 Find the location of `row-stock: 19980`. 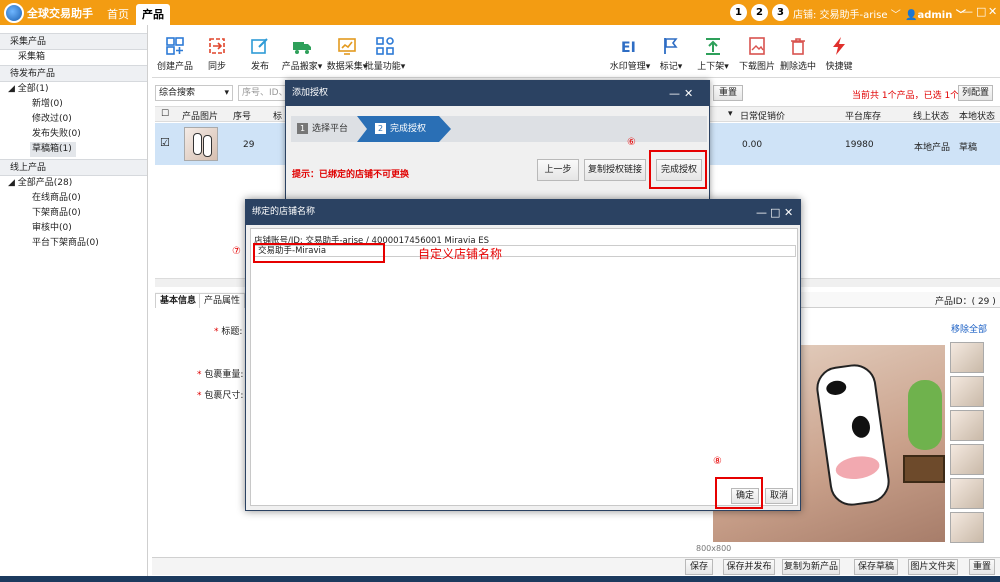

row-stock: 19980 is located at coordinates (859, 145).